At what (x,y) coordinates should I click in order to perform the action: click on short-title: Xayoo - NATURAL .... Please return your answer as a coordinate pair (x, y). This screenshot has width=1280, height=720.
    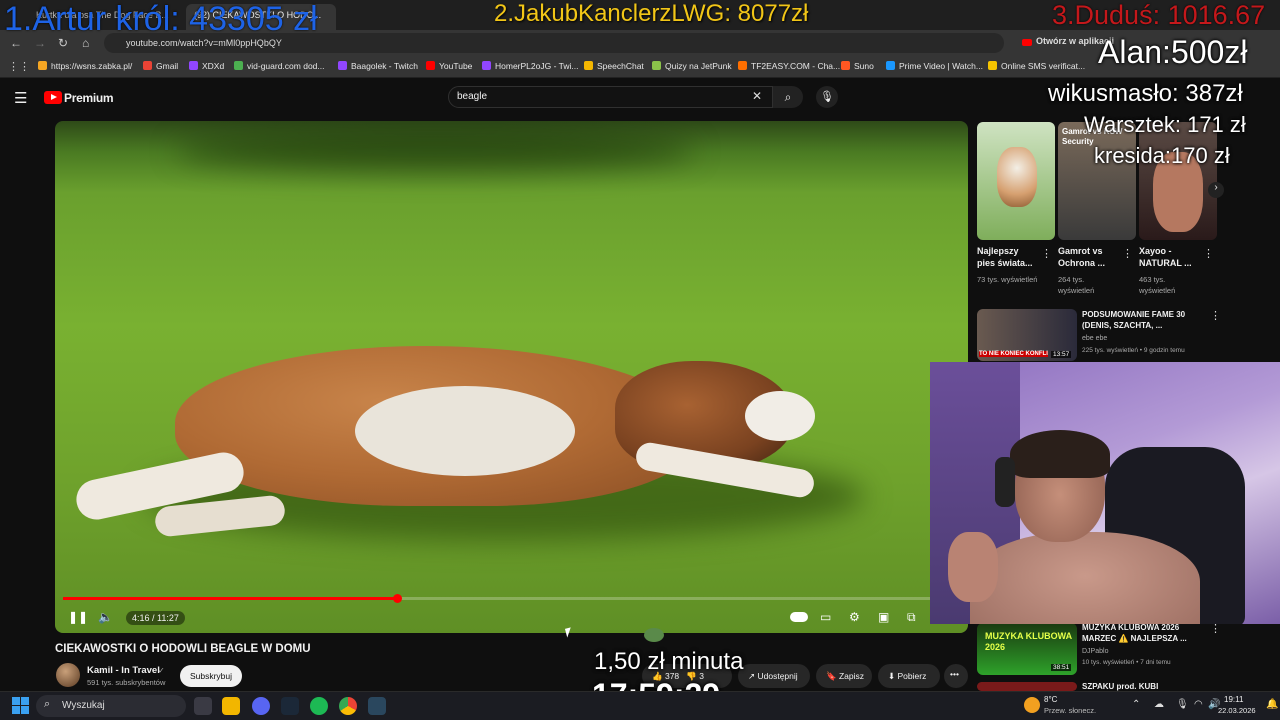
    Looking at the image, I should click on (1170, 257).